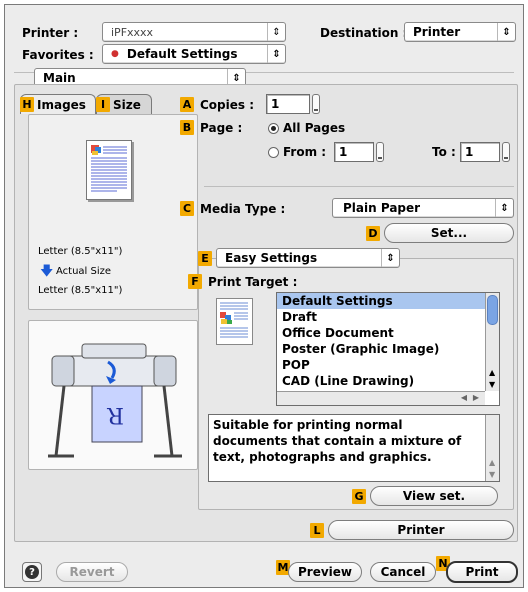 The image size is (528, 592). Describe the element at coordinates (305, 152) in the screenshot. I see `from-label: From :` at that location.